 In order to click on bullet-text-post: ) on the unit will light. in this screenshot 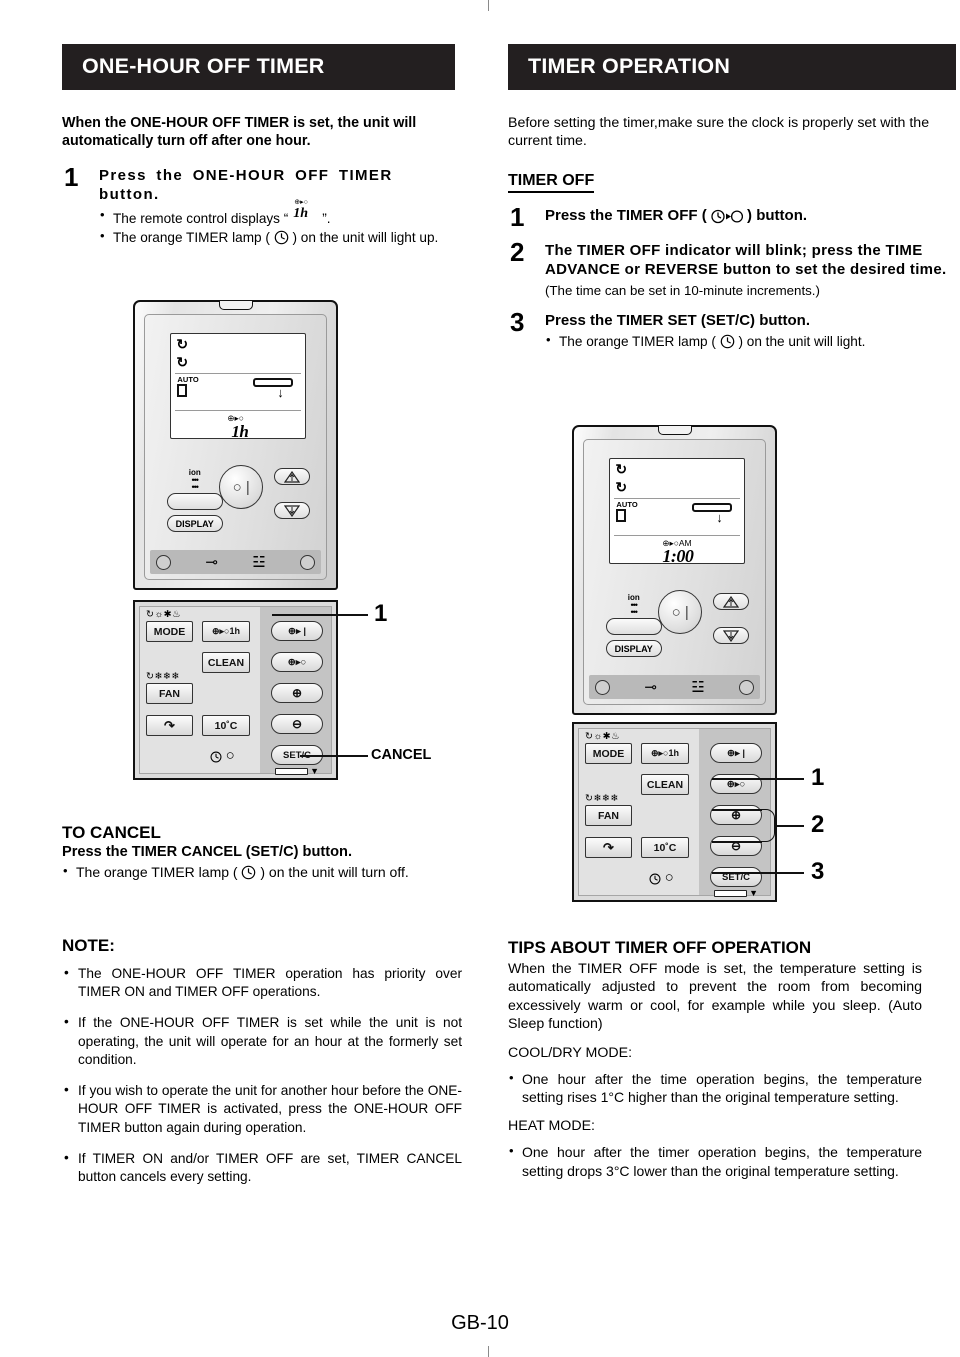, I will do `click(802, 342)`.